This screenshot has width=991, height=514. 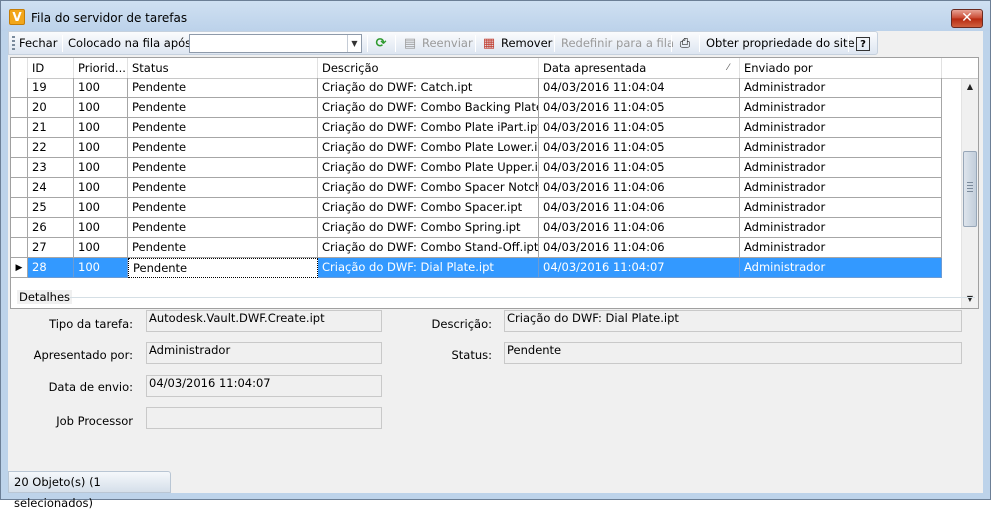 What do you see at coordinates (51, 148) in the screenshot?
I see `cell-id: 22` at bounding box center [51, 148].